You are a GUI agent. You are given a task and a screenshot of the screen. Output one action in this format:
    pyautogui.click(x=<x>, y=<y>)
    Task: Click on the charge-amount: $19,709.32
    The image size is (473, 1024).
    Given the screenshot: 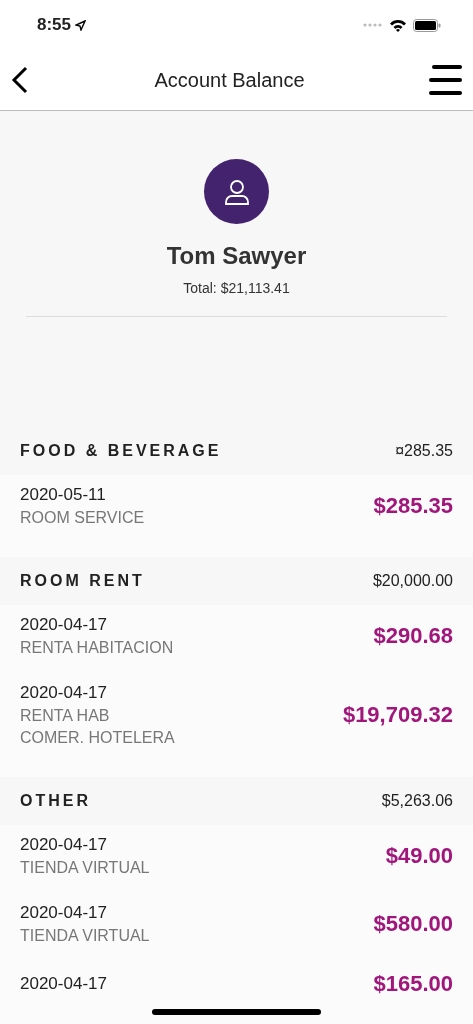 What is the action you would take?
    pyautogui.click(x=397, y=715)
    